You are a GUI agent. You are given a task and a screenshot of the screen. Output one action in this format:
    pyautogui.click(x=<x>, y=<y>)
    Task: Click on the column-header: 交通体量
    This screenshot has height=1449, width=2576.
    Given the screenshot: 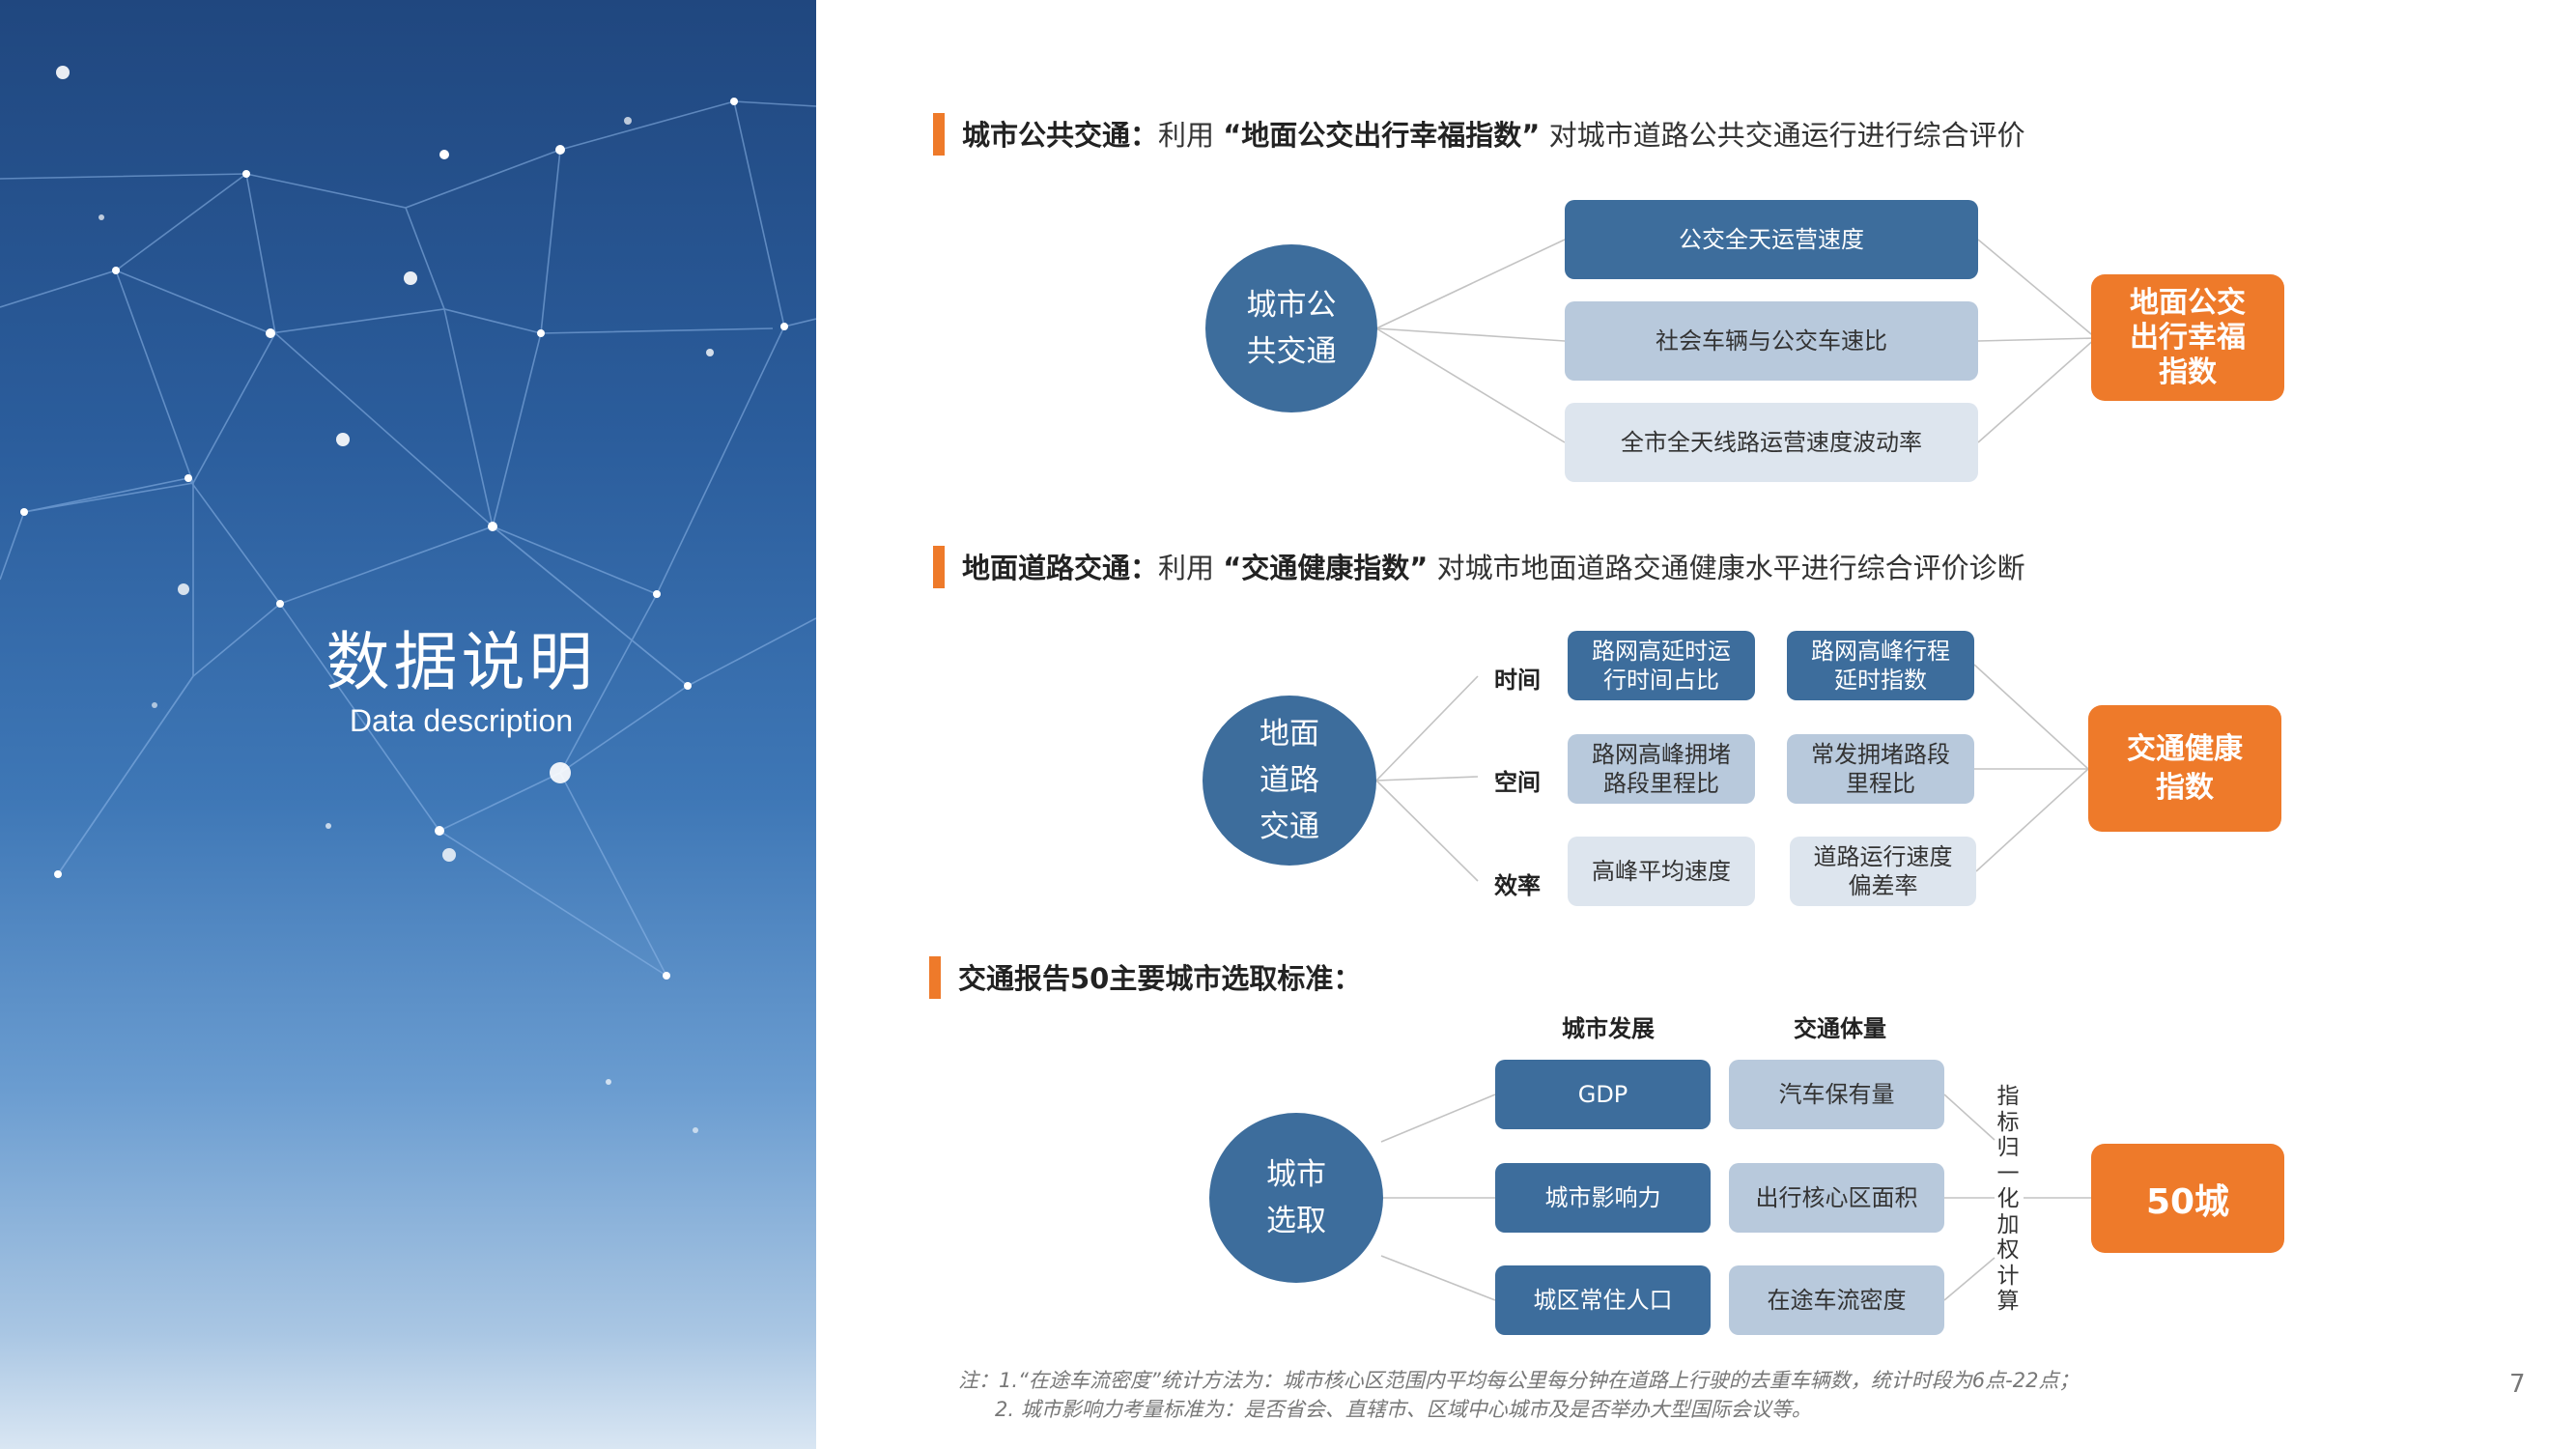 What is the action you would take?
    pyautogui.click(x=1840, y=1028)
    